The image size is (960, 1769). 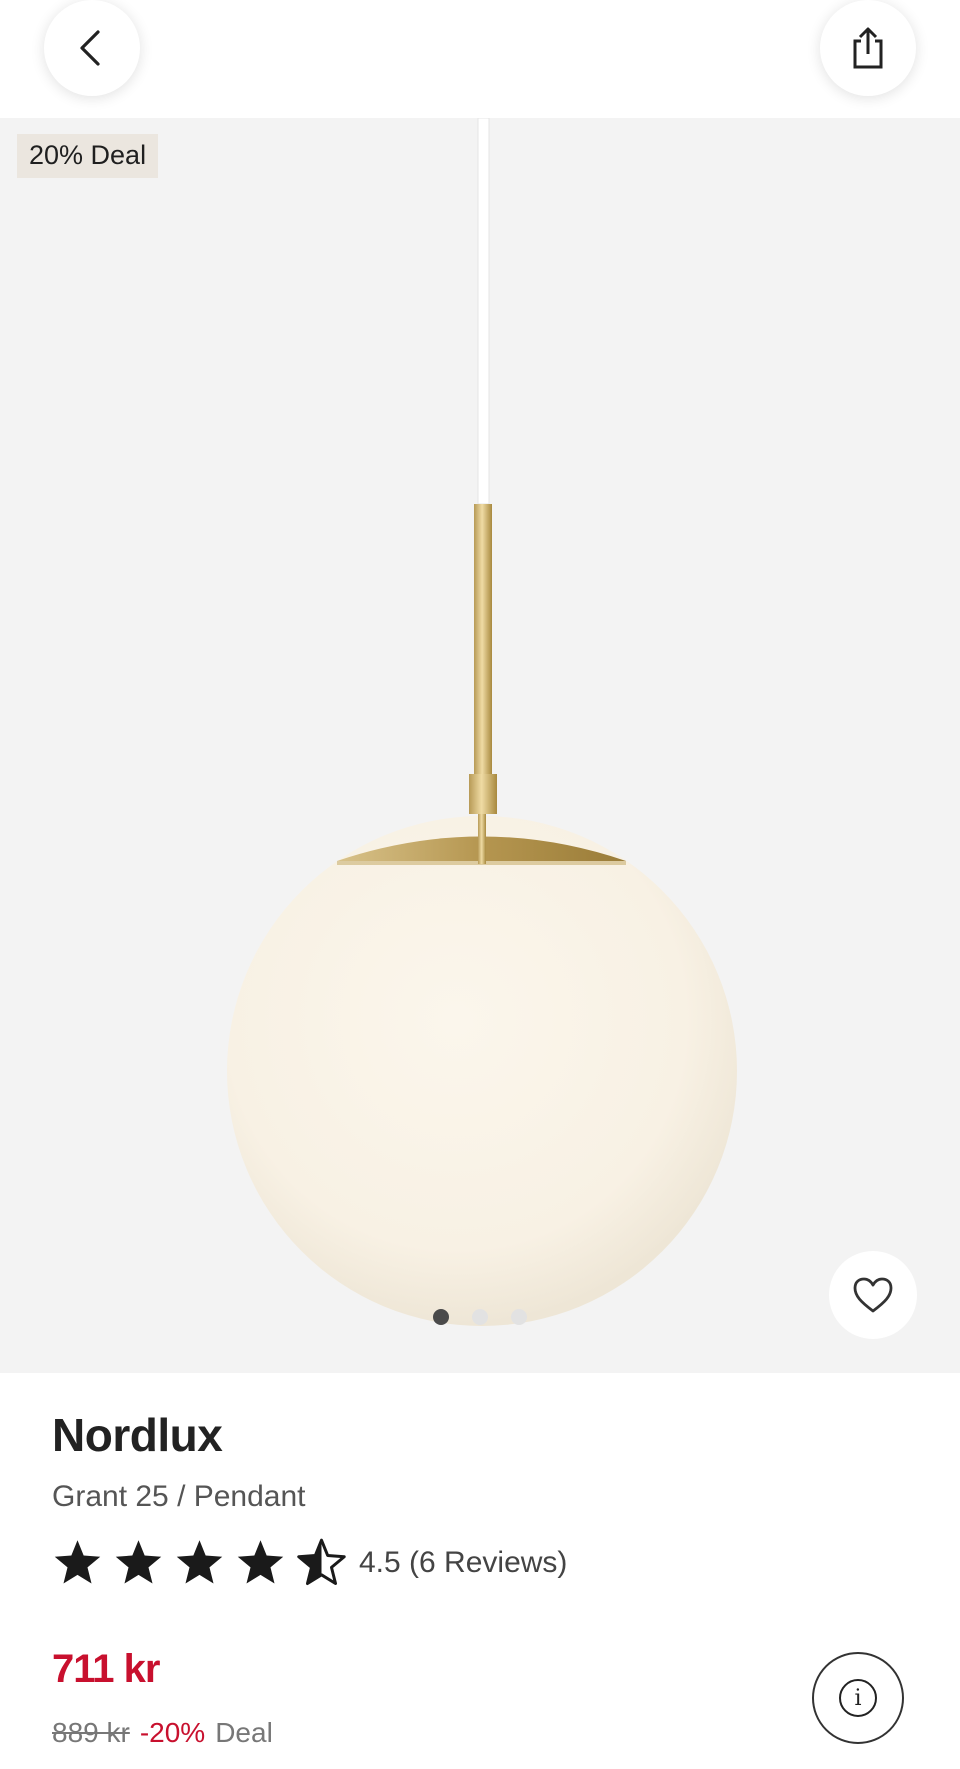 I want to click on rating-summary: 4.5 (6 Reviews), so click(x=463, y=1563).